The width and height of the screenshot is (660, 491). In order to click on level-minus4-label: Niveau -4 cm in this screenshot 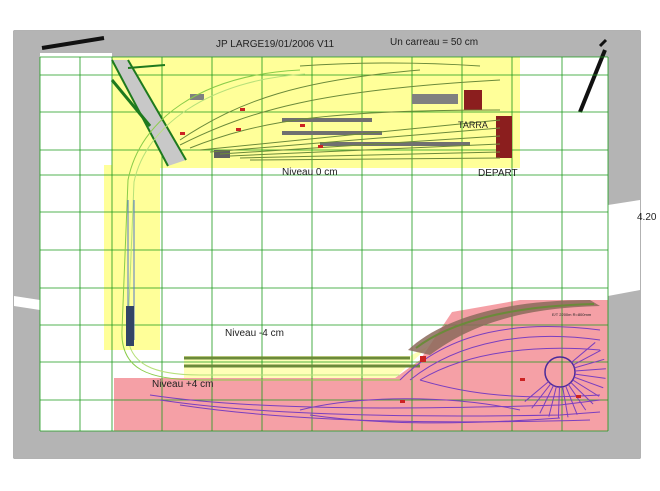, I will do `click(254, 333)`.